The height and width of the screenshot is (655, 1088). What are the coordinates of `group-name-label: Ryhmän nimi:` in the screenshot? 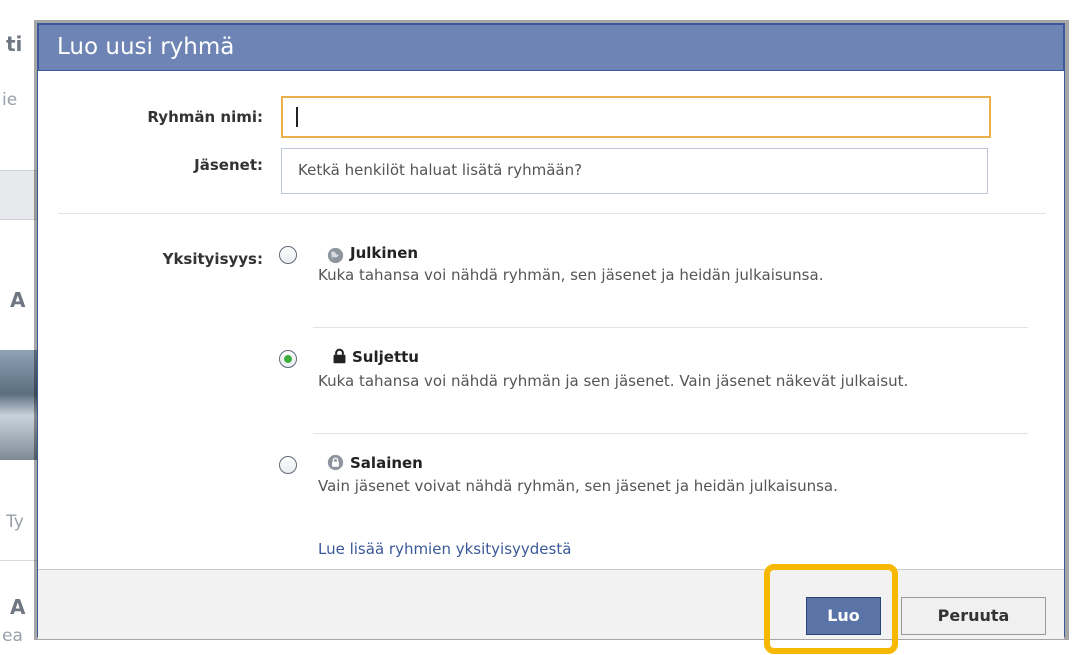 It's located at (205, 117).